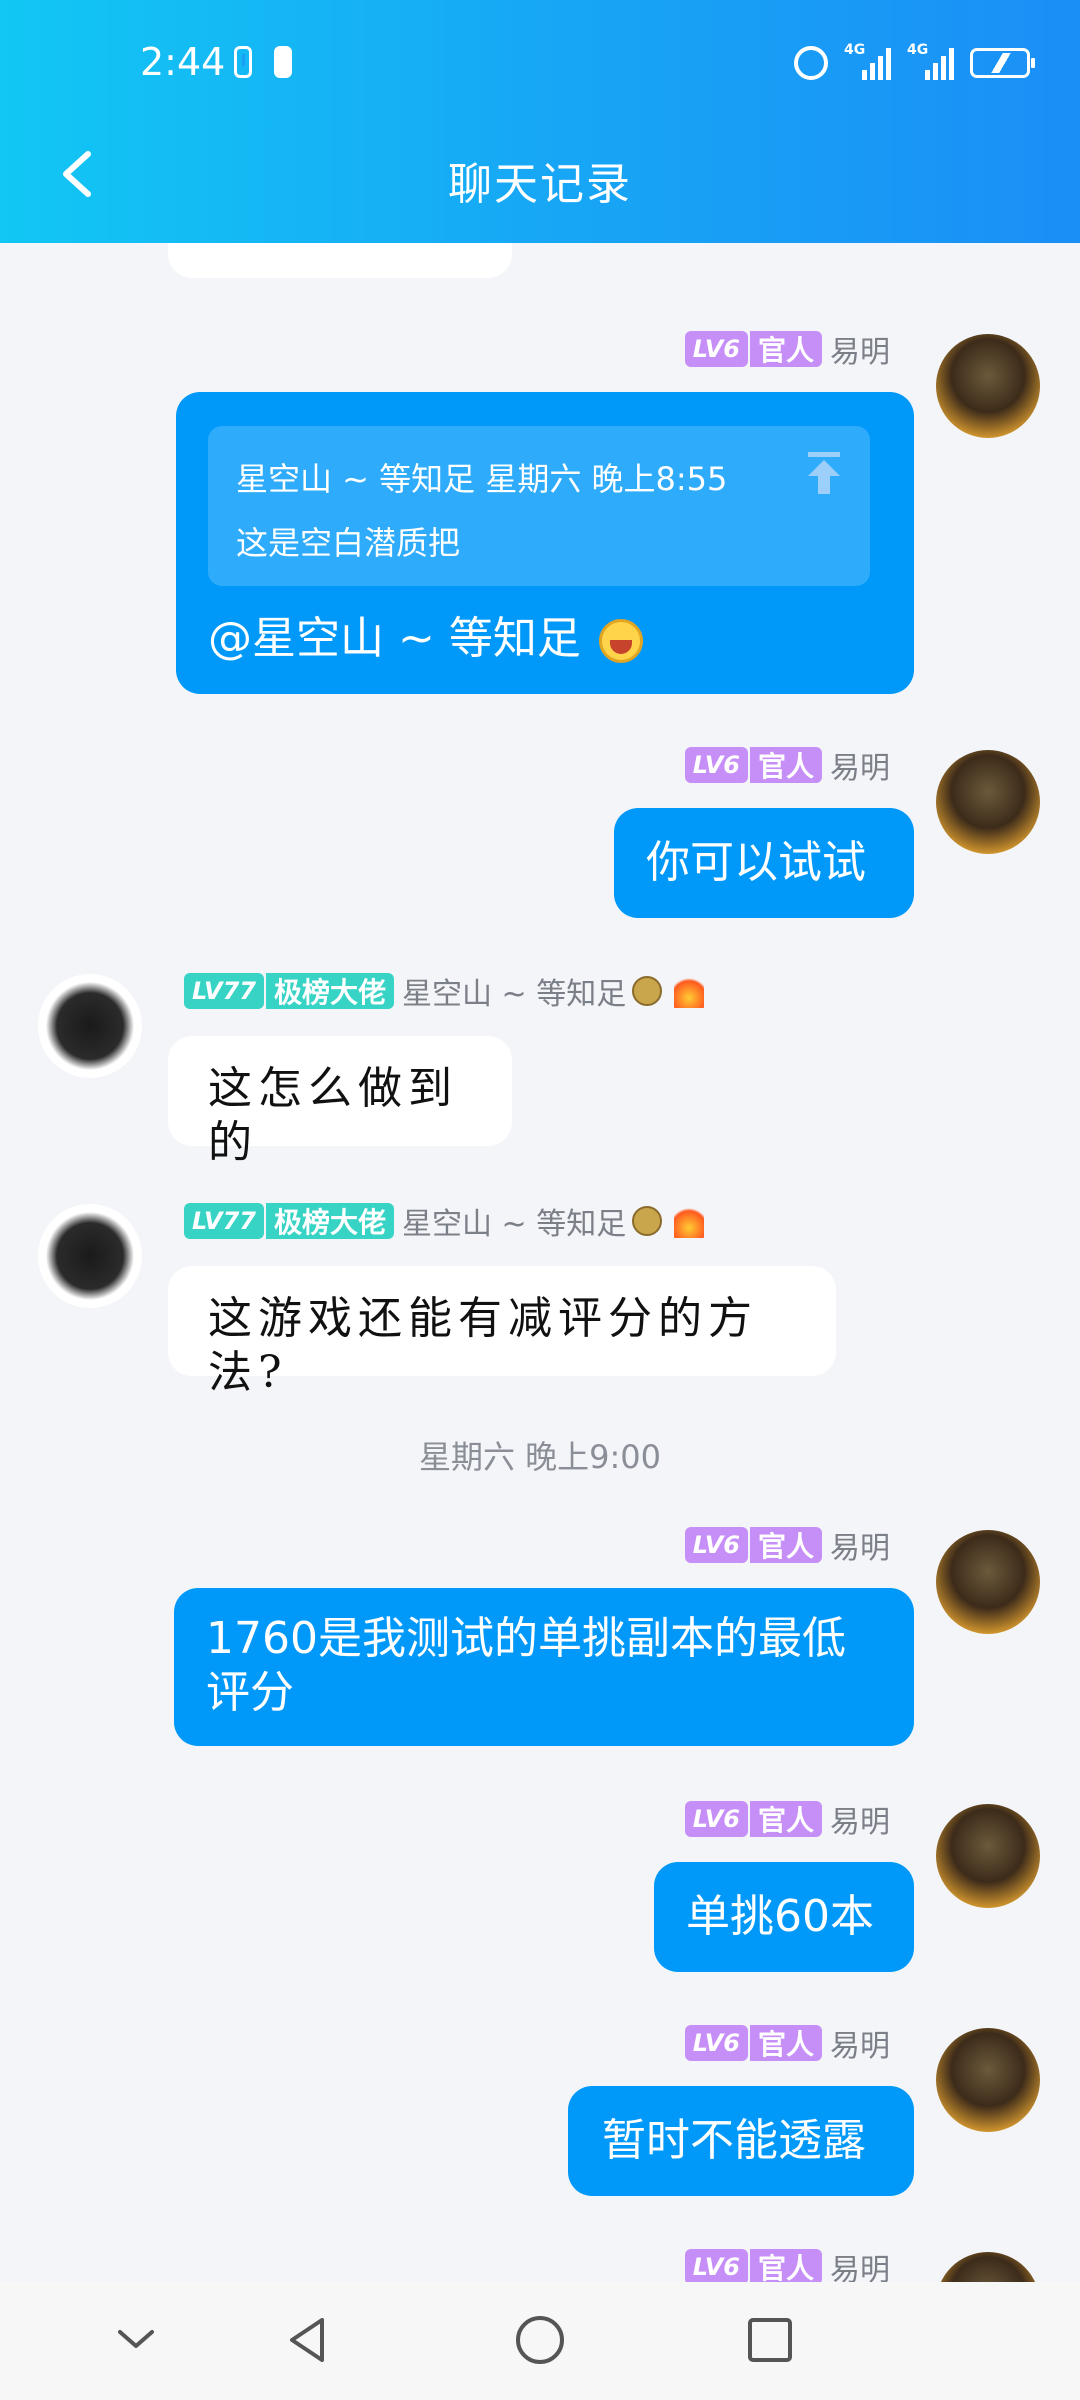 This screenshot has height=2400, width=1080. I want to click on message-bubble-quote: 星空山 ~ 等知足 星期六 晚上8:55 这是空白潜质把 @星空山 ~ 等知足, so click(545, 543).